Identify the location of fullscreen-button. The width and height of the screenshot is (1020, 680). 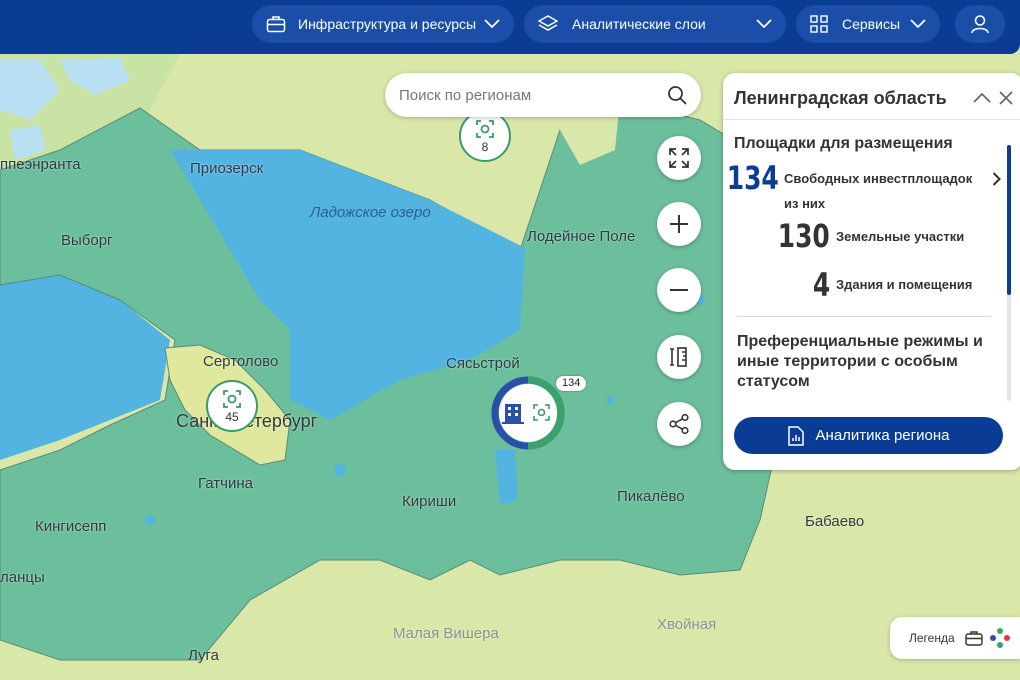
(679, 158).